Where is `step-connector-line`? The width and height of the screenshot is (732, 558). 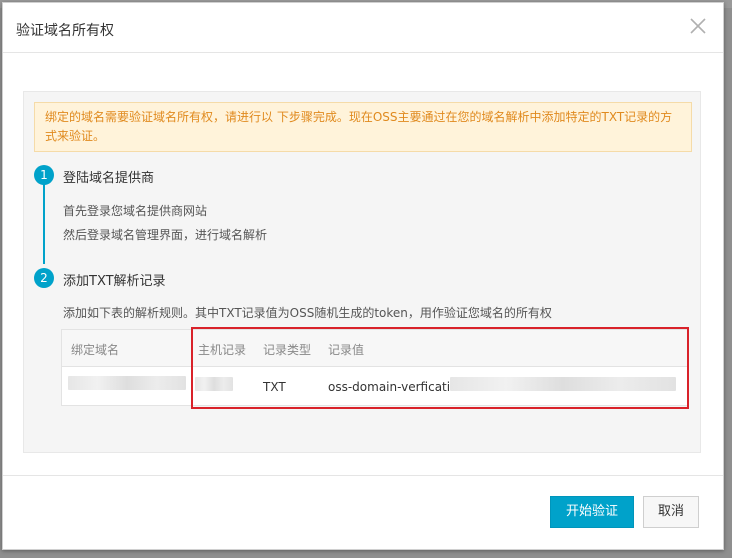 step-connector-line is located at coordinates (44, 219).